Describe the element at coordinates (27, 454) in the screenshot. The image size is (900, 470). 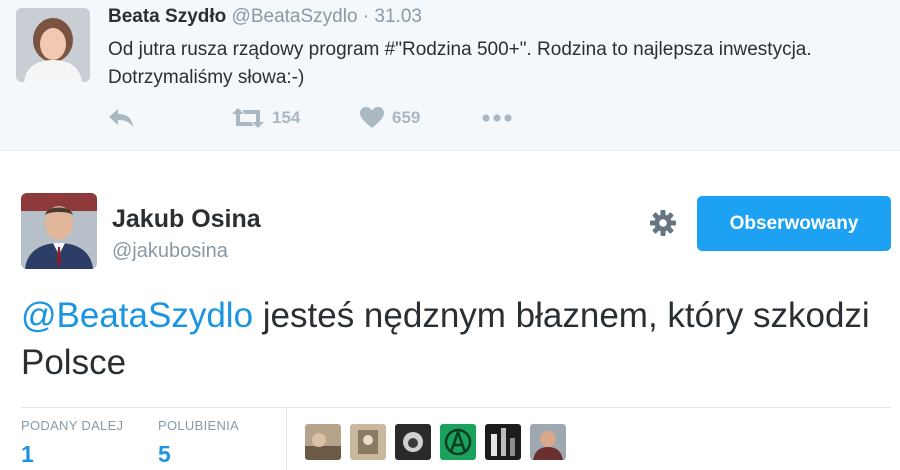
I see `retweets-value: 1` at that location.